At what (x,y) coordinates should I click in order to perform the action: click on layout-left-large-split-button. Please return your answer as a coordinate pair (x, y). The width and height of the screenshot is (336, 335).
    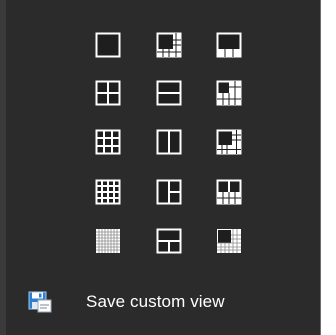
    Looking at the image, I should click on (169, 192).